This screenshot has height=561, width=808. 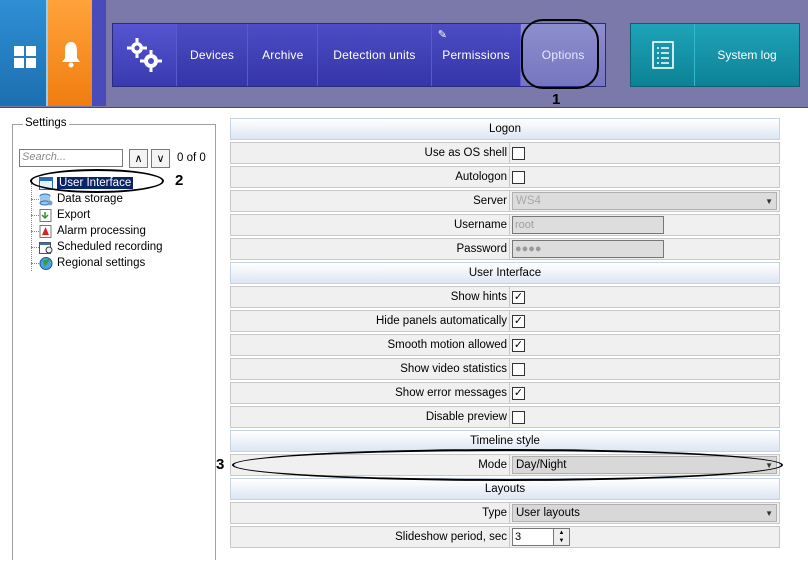 I want to click on slideshow-period-stepper: 3 ▲ ▼, so click(x=541, y=537).